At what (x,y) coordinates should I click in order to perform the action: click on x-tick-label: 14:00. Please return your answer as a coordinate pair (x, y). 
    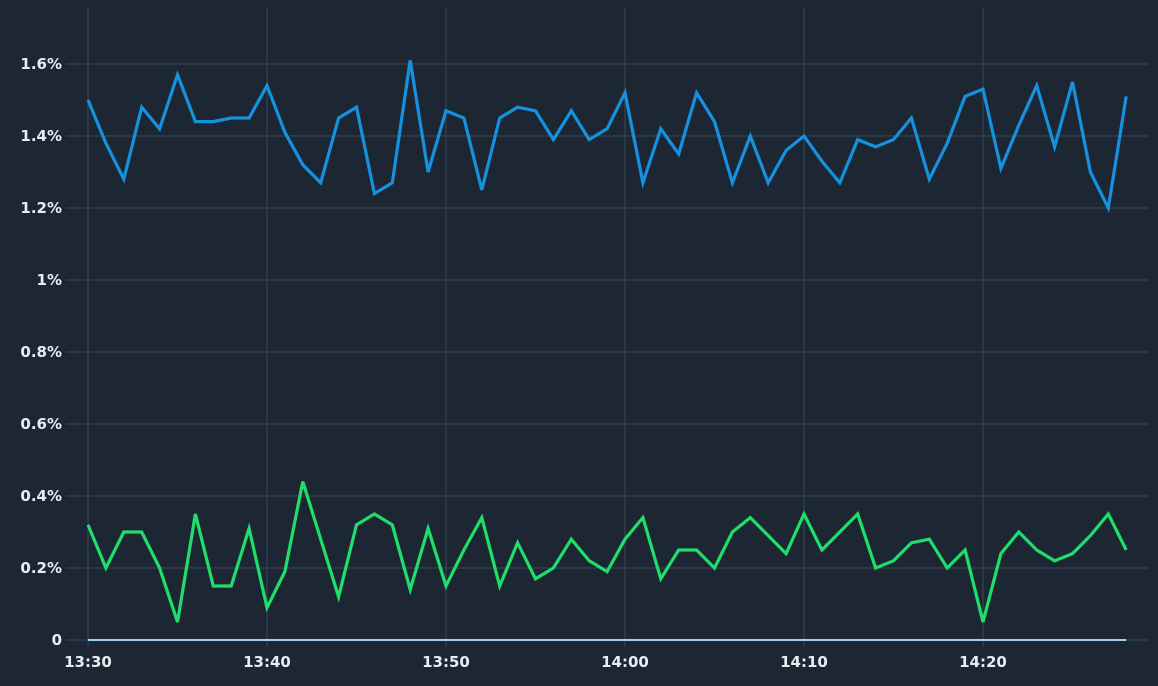
    Looking at the image, I should click on (625, 662).